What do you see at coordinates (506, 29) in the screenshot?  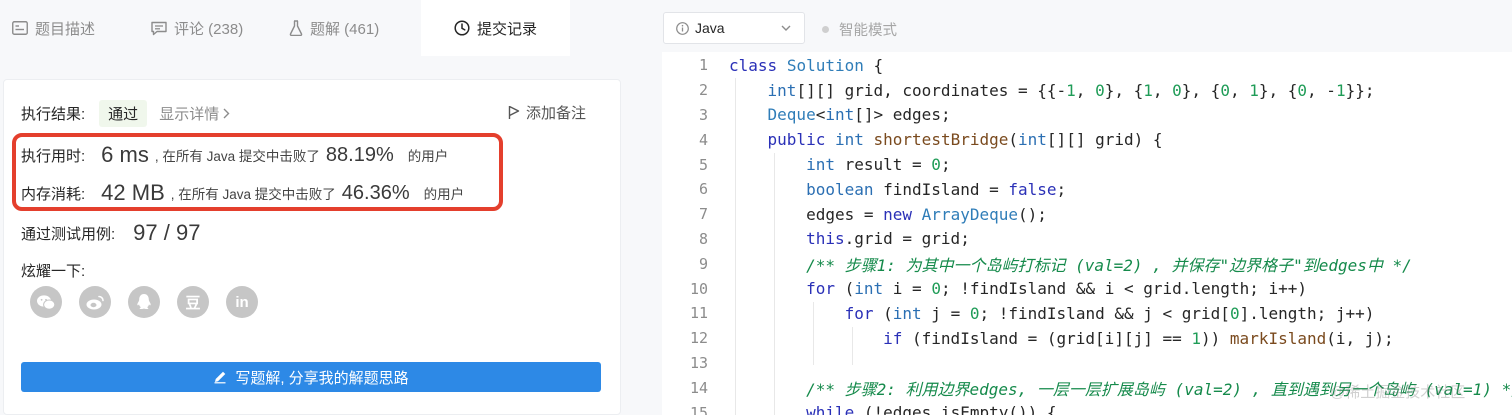 I see `tab-label: 提交记录` at bounding box center [506, 29].